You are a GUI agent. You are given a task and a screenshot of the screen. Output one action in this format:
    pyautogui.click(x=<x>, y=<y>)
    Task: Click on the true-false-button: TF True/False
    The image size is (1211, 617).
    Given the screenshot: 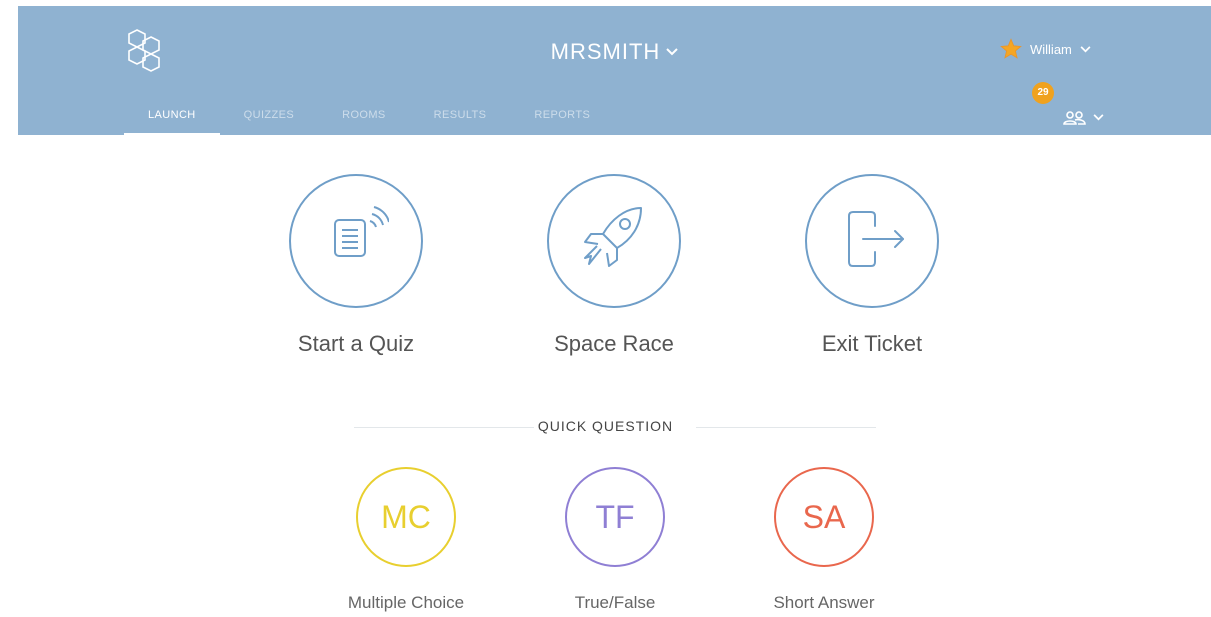 What is the action you would take?
    pyautogui.click(x=615, y=540)
    